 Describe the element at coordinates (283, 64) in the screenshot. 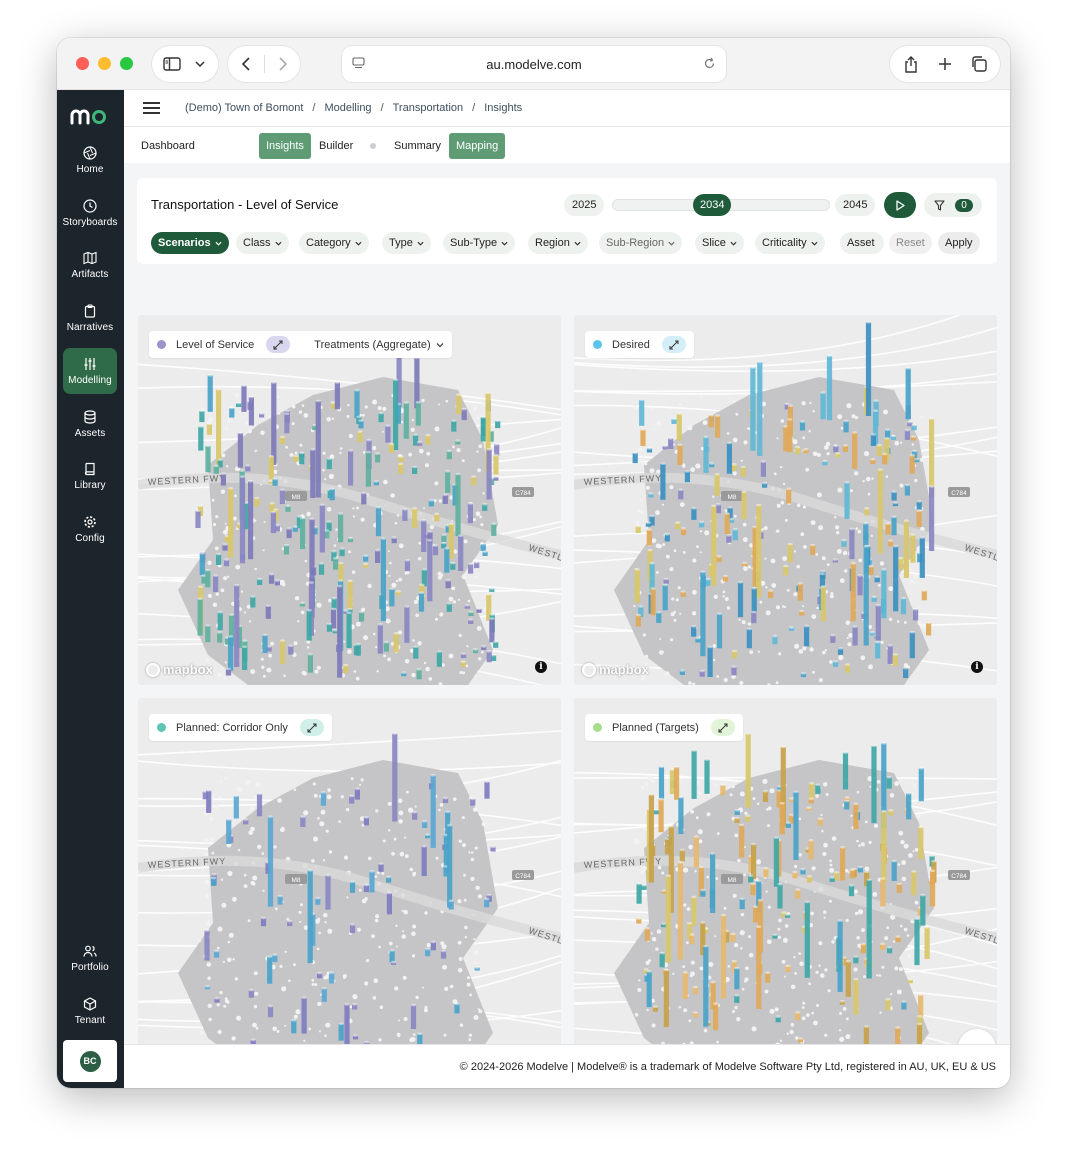

I see `forward-icon` at that location.